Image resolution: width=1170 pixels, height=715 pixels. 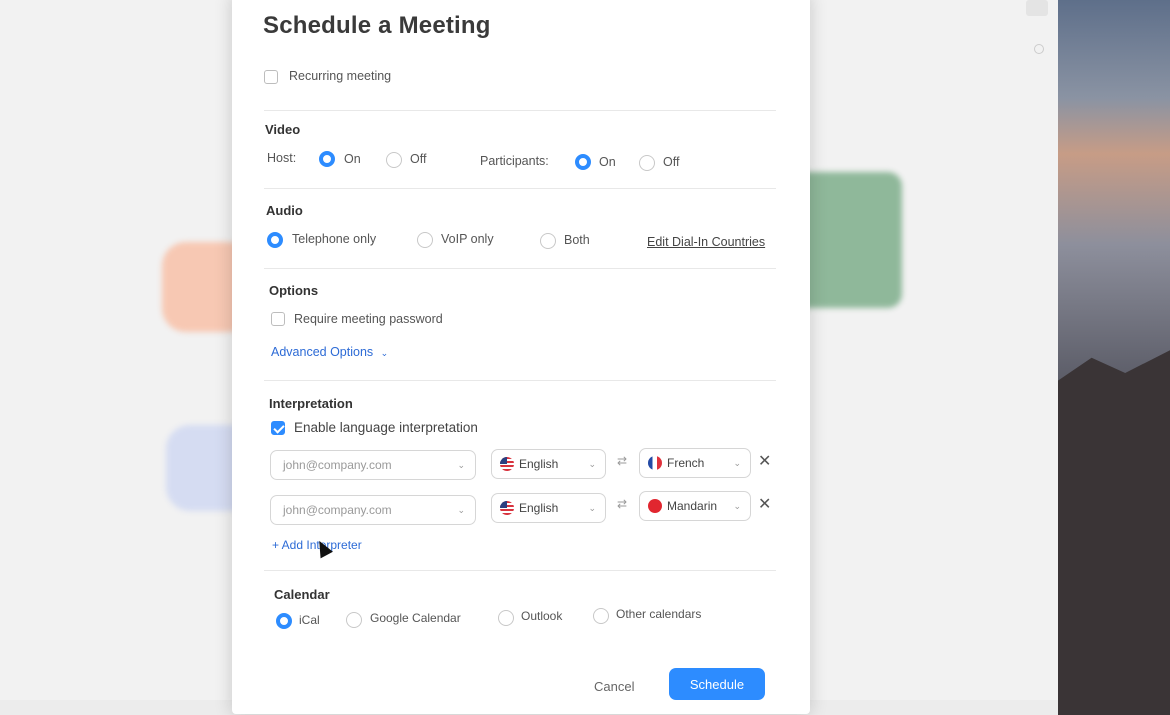 I want to click on calendar-google-radio, so click(x=354, y=620).